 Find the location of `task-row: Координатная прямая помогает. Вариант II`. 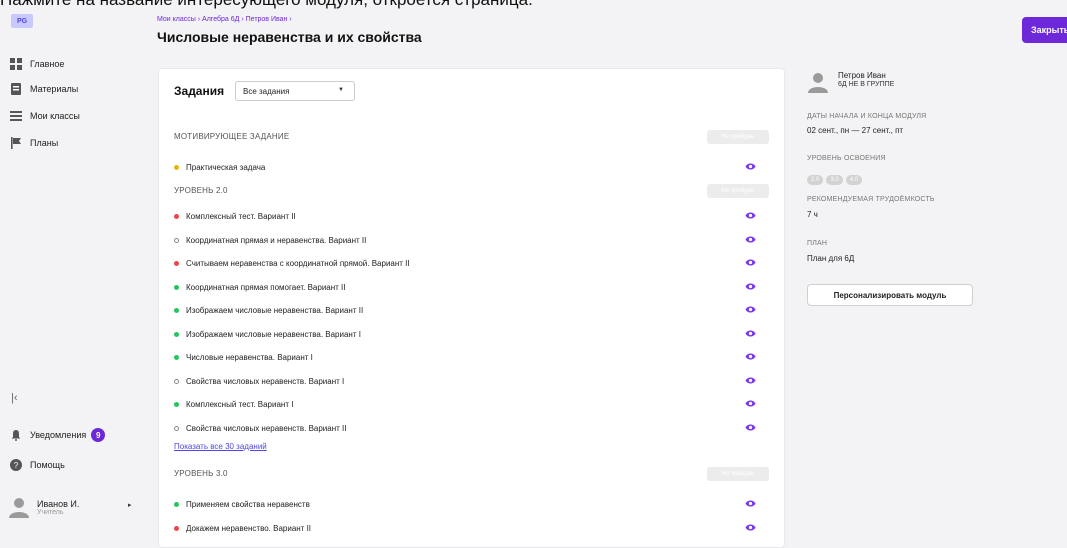

task-row: Координатная прямая помогает. Вариант II is located at coordinates (472, 287).